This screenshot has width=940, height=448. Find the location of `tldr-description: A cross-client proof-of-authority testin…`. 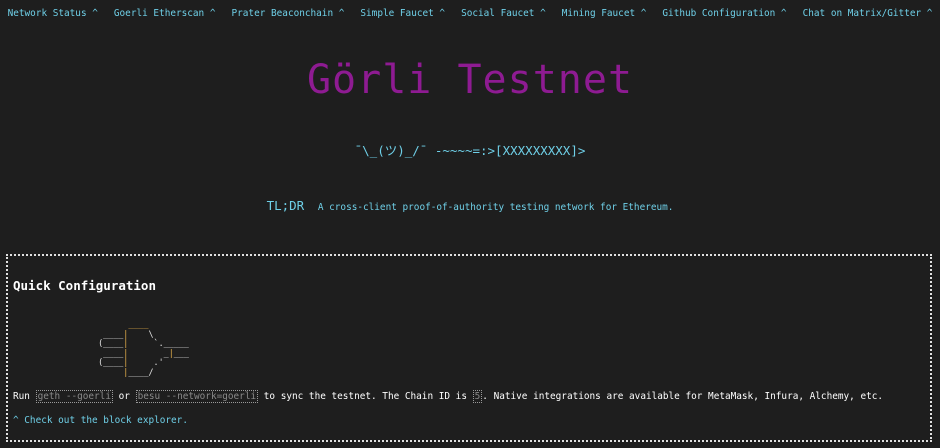

tldr-description: A cross-client proof-of-authority testin… is located at coordinates (495, 207).